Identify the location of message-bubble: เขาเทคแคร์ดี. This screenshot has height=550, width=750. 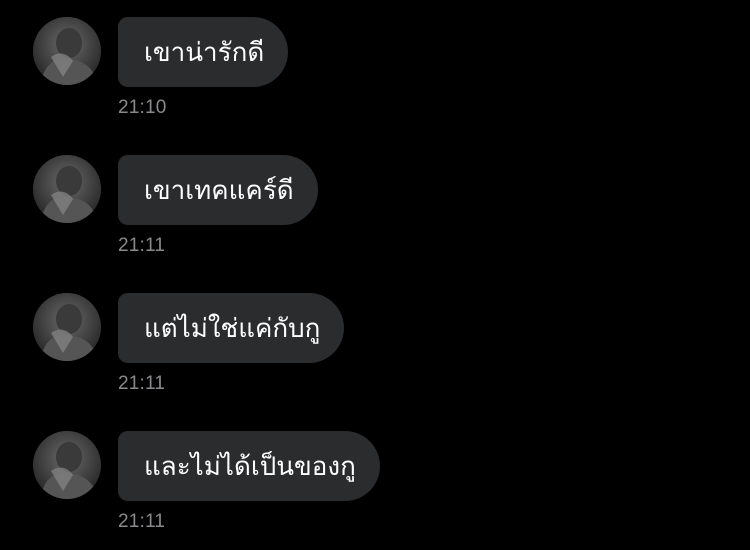
(218, 190).